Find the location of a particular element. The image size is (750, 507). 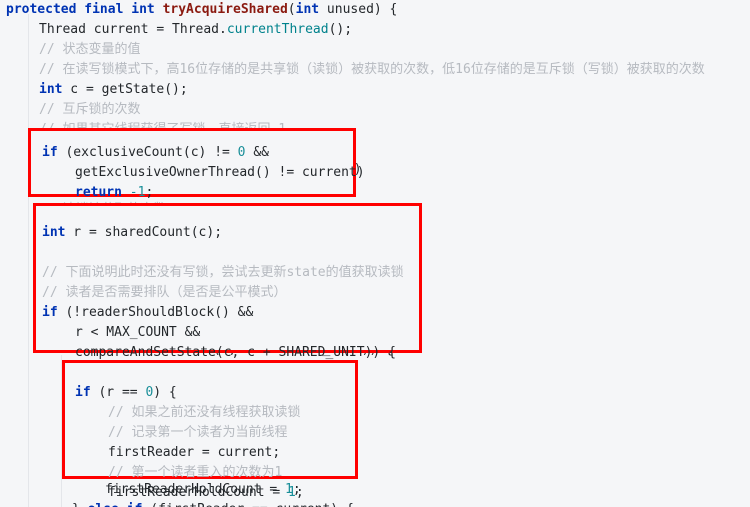

code-token-num: 1 is located at coordinates (289, 489).